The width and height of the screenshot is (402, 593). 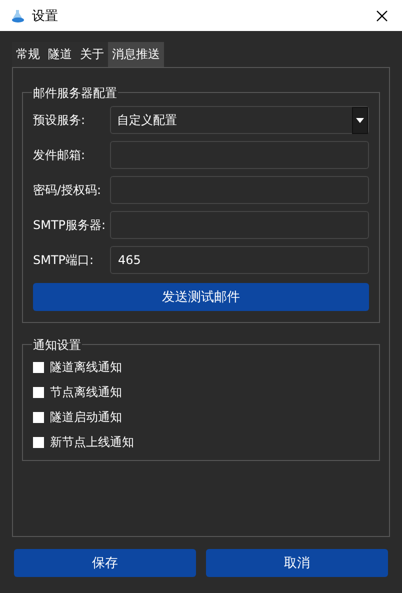 I want to click on field-label: 发件邮箱:, so click(x=59, y=155).